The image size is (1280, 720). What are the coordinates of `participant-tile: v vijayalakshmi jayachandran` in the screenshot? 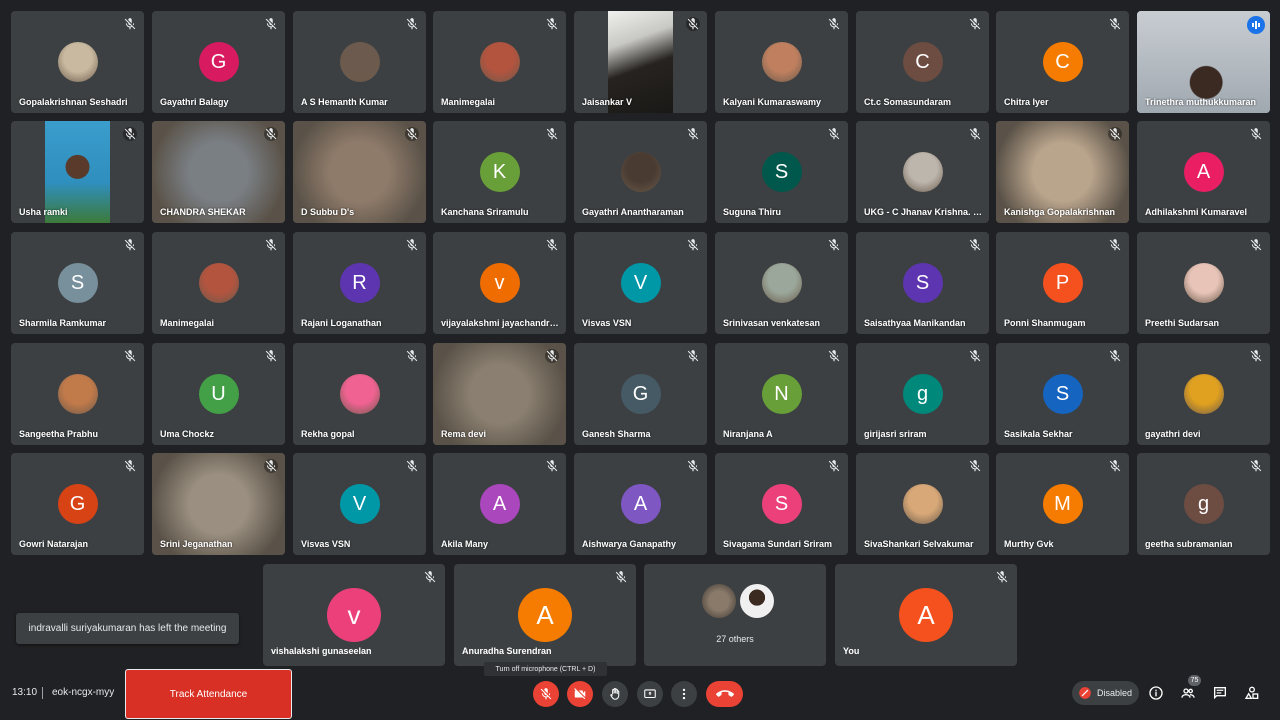 It's located at (499, 283).